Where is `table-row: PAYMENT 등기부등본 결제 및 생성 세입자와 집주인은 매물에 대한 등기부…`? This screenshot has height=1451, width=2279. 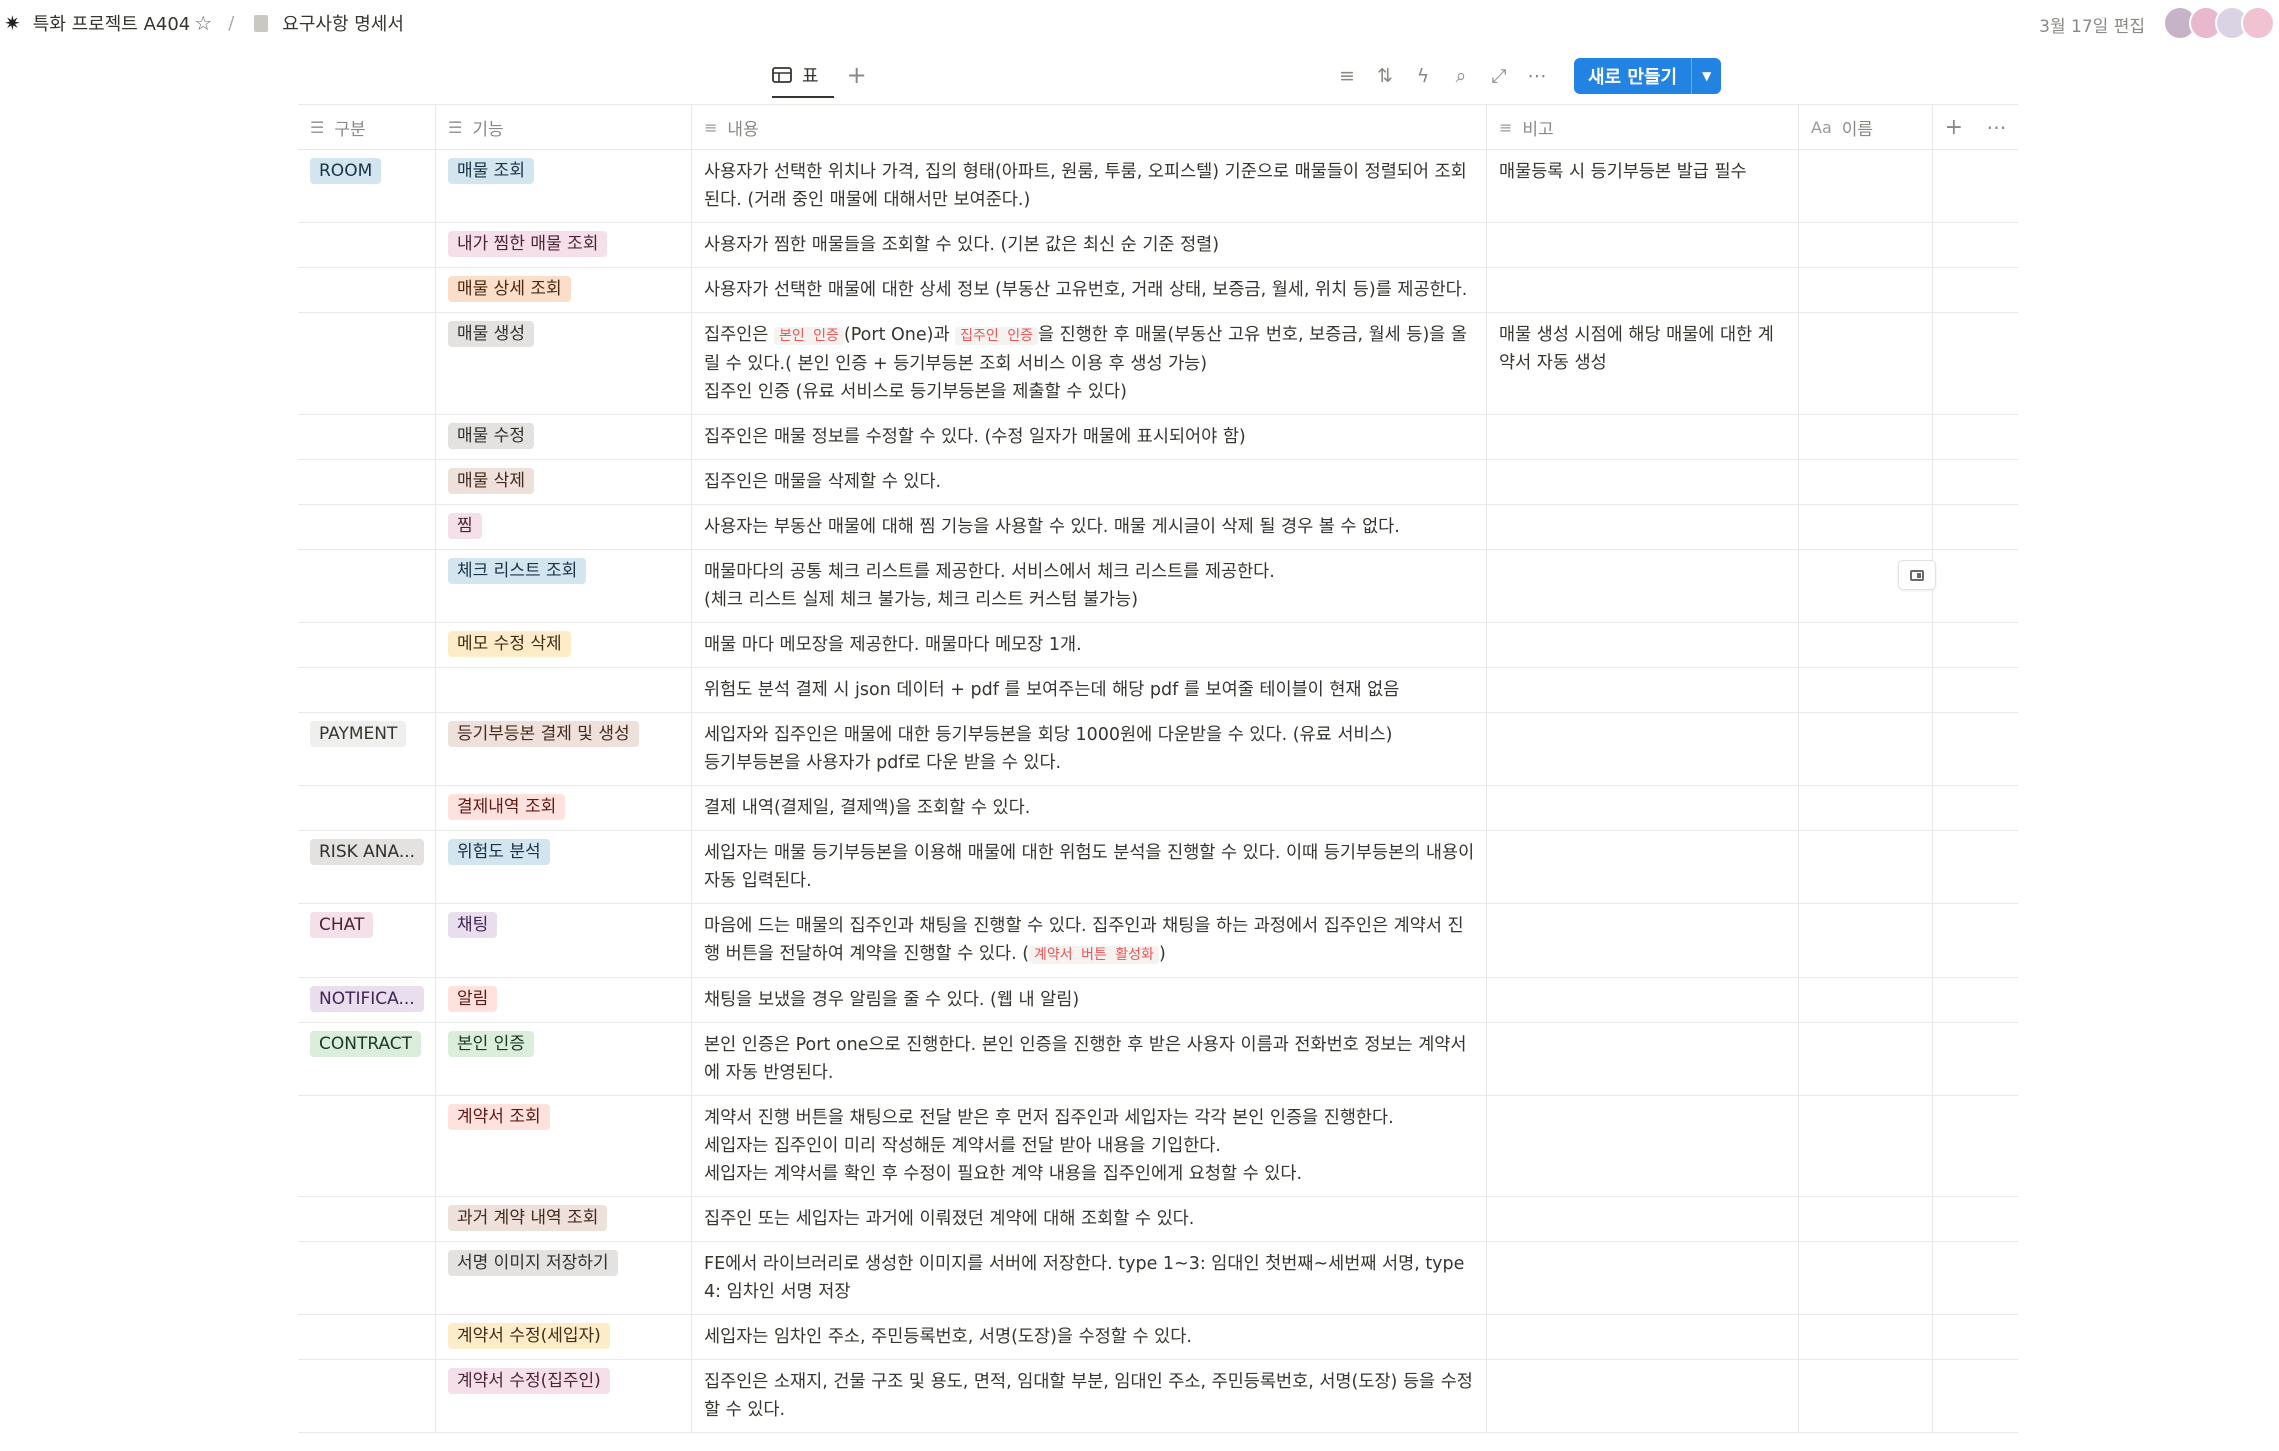
table-row: PAYMENT 등기부등본 결제 및 생성 세입자와 집주인은 매물에 대한 등기부… is located at coordinates (1158, 749).